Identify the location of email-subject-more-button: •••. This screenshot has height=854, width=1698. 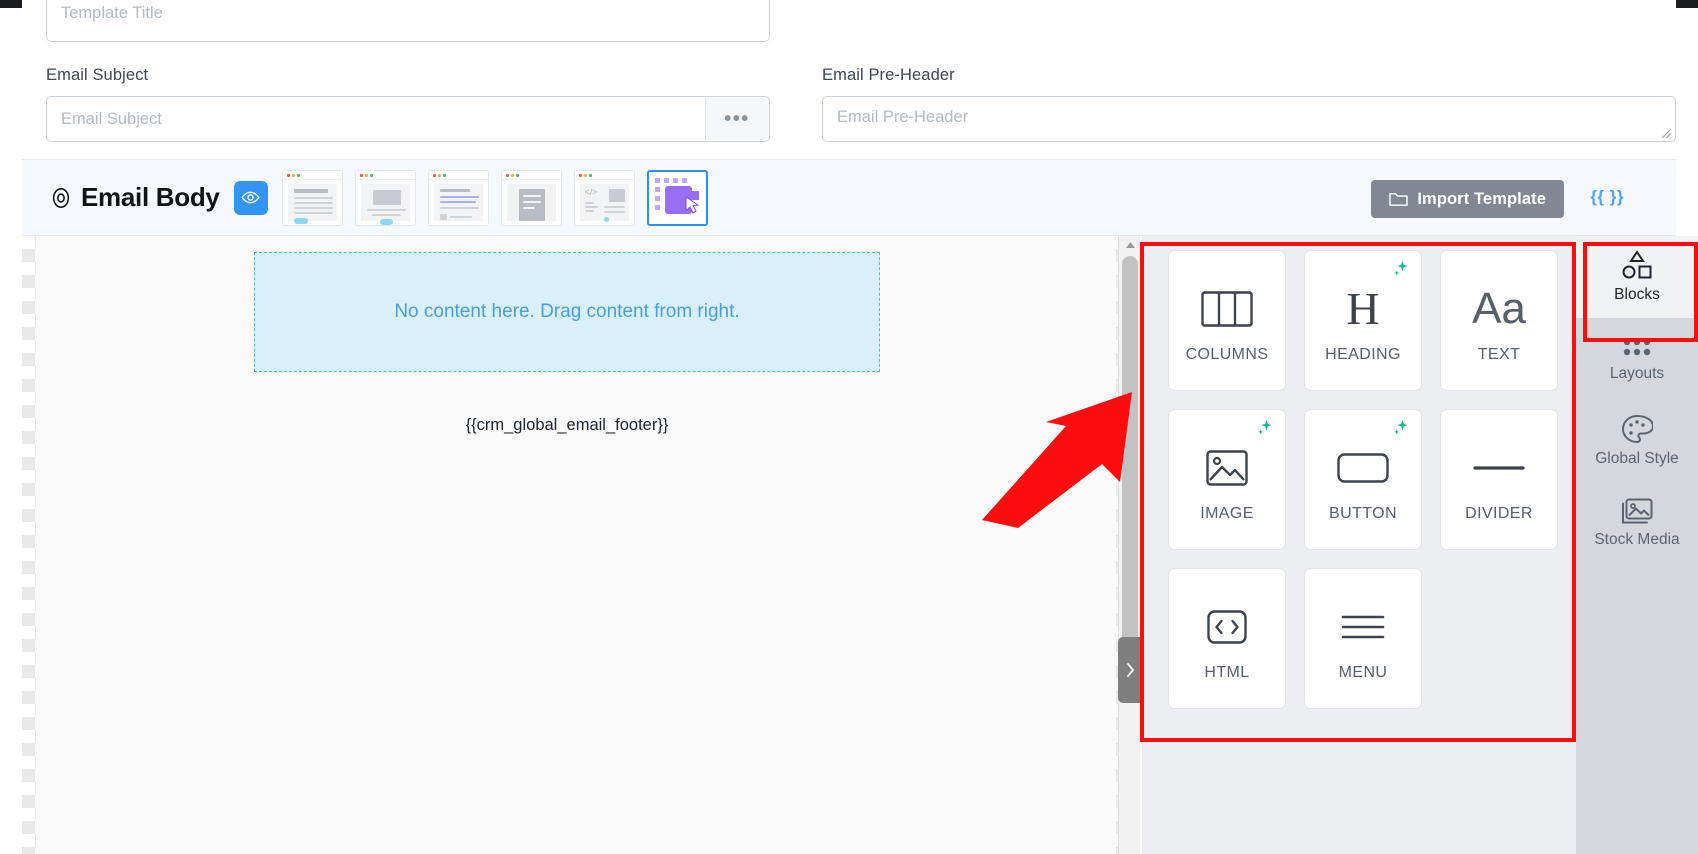
(736, 119).